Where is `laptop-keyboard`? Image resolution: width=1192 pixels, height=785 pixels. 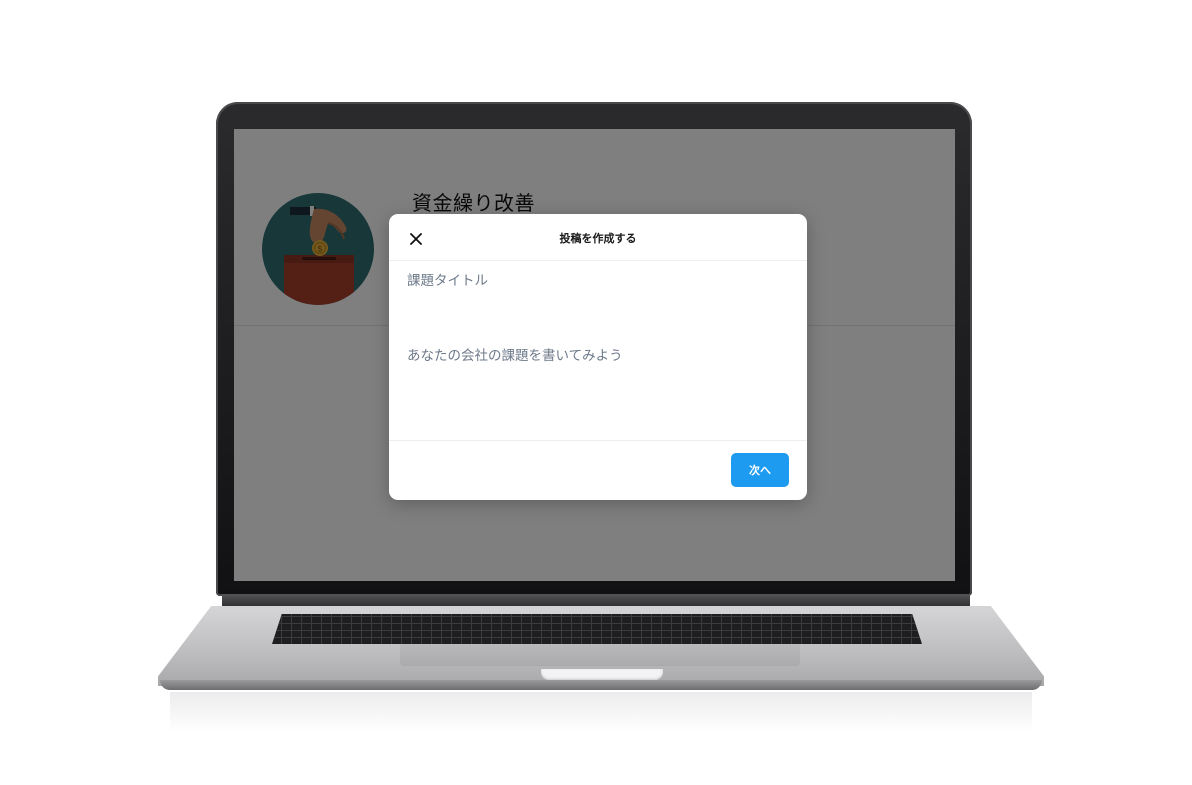 laptop-keyboard is located at coordinates (597, 629).